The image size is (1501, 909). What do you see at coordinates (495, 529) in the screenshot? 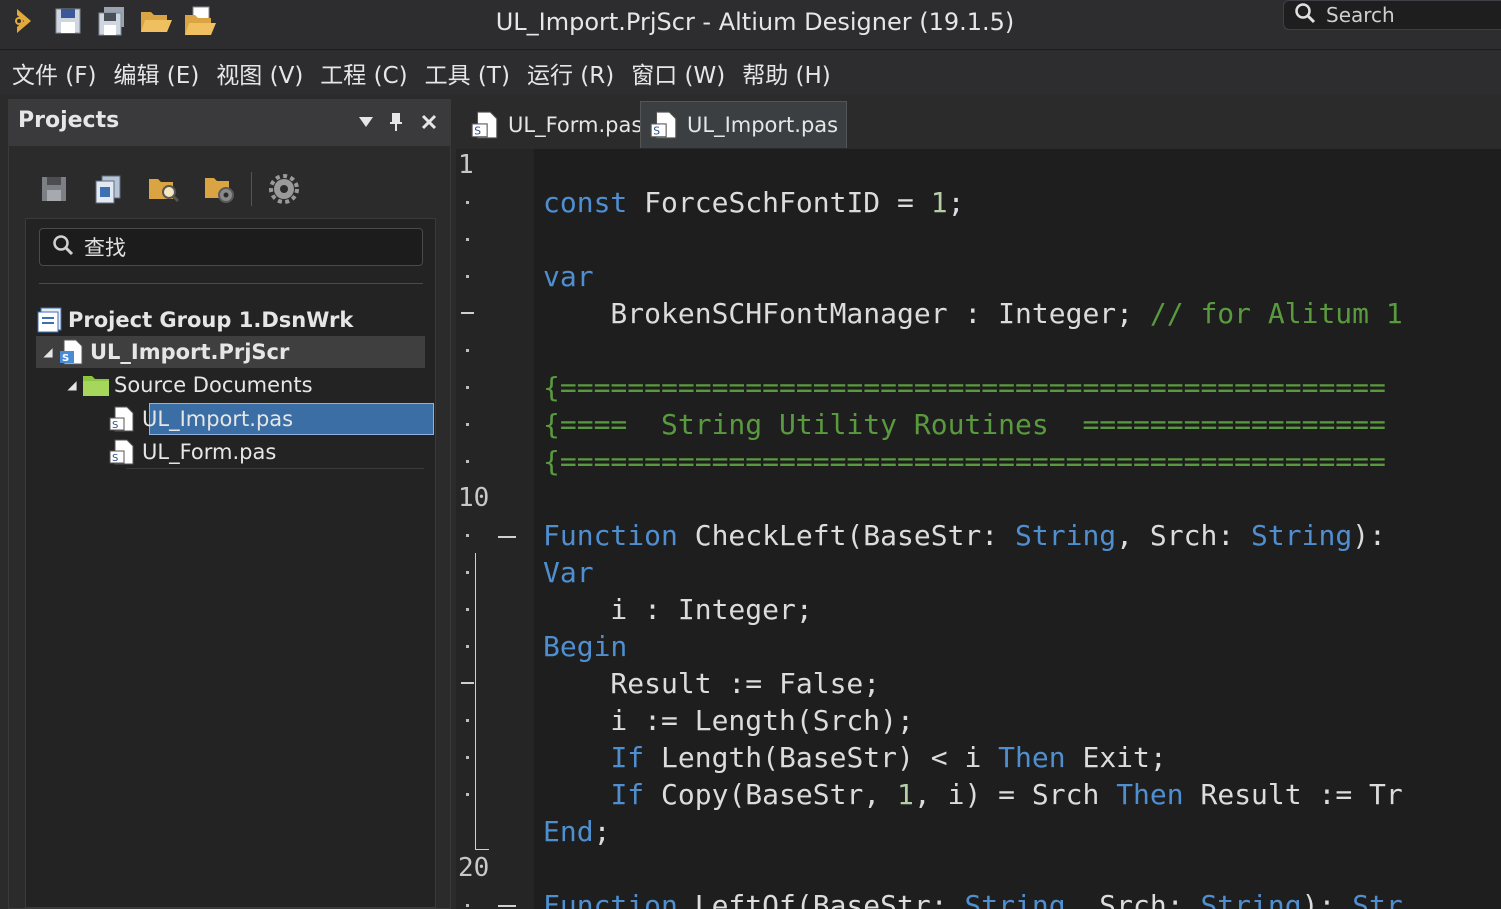
I see `line-number-gutter: 1 10 20` at bounding box center [495, 529].